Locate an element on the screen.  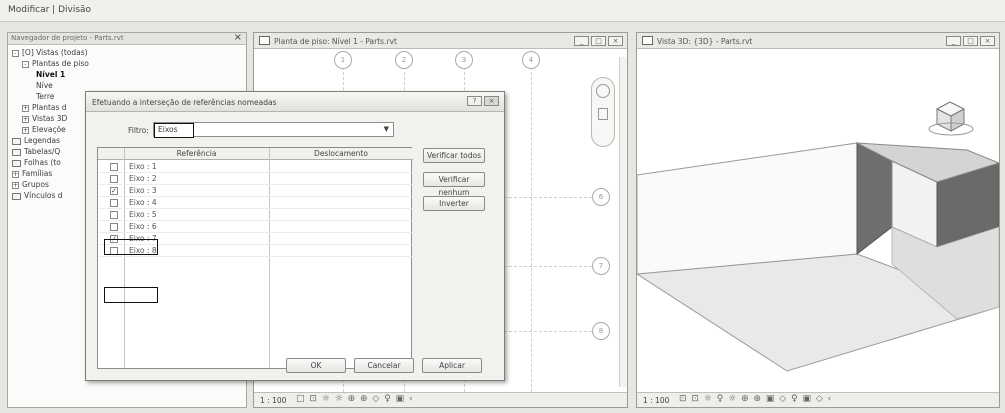
reference-name: Eixo : 4 is located at coordinates (143, 202).